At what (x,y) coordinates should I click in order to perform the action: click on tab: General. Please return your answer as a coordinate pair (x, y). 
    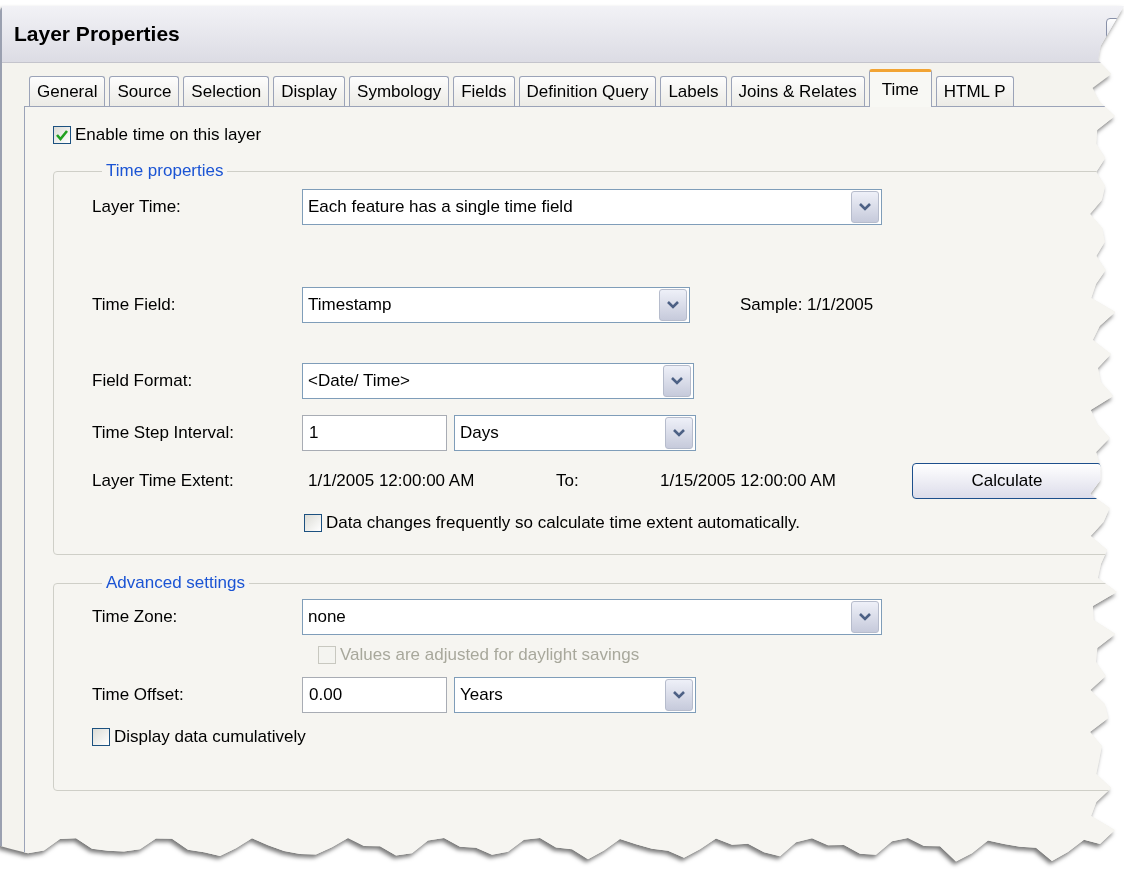
    Looking at the image, I should click on (67, 91).